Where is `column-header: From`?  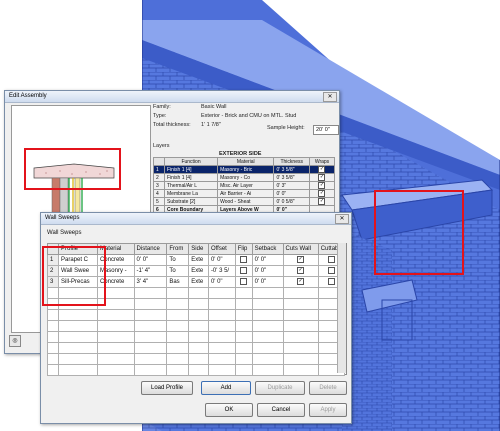
column-header: From is located at coordinates (178, 249).